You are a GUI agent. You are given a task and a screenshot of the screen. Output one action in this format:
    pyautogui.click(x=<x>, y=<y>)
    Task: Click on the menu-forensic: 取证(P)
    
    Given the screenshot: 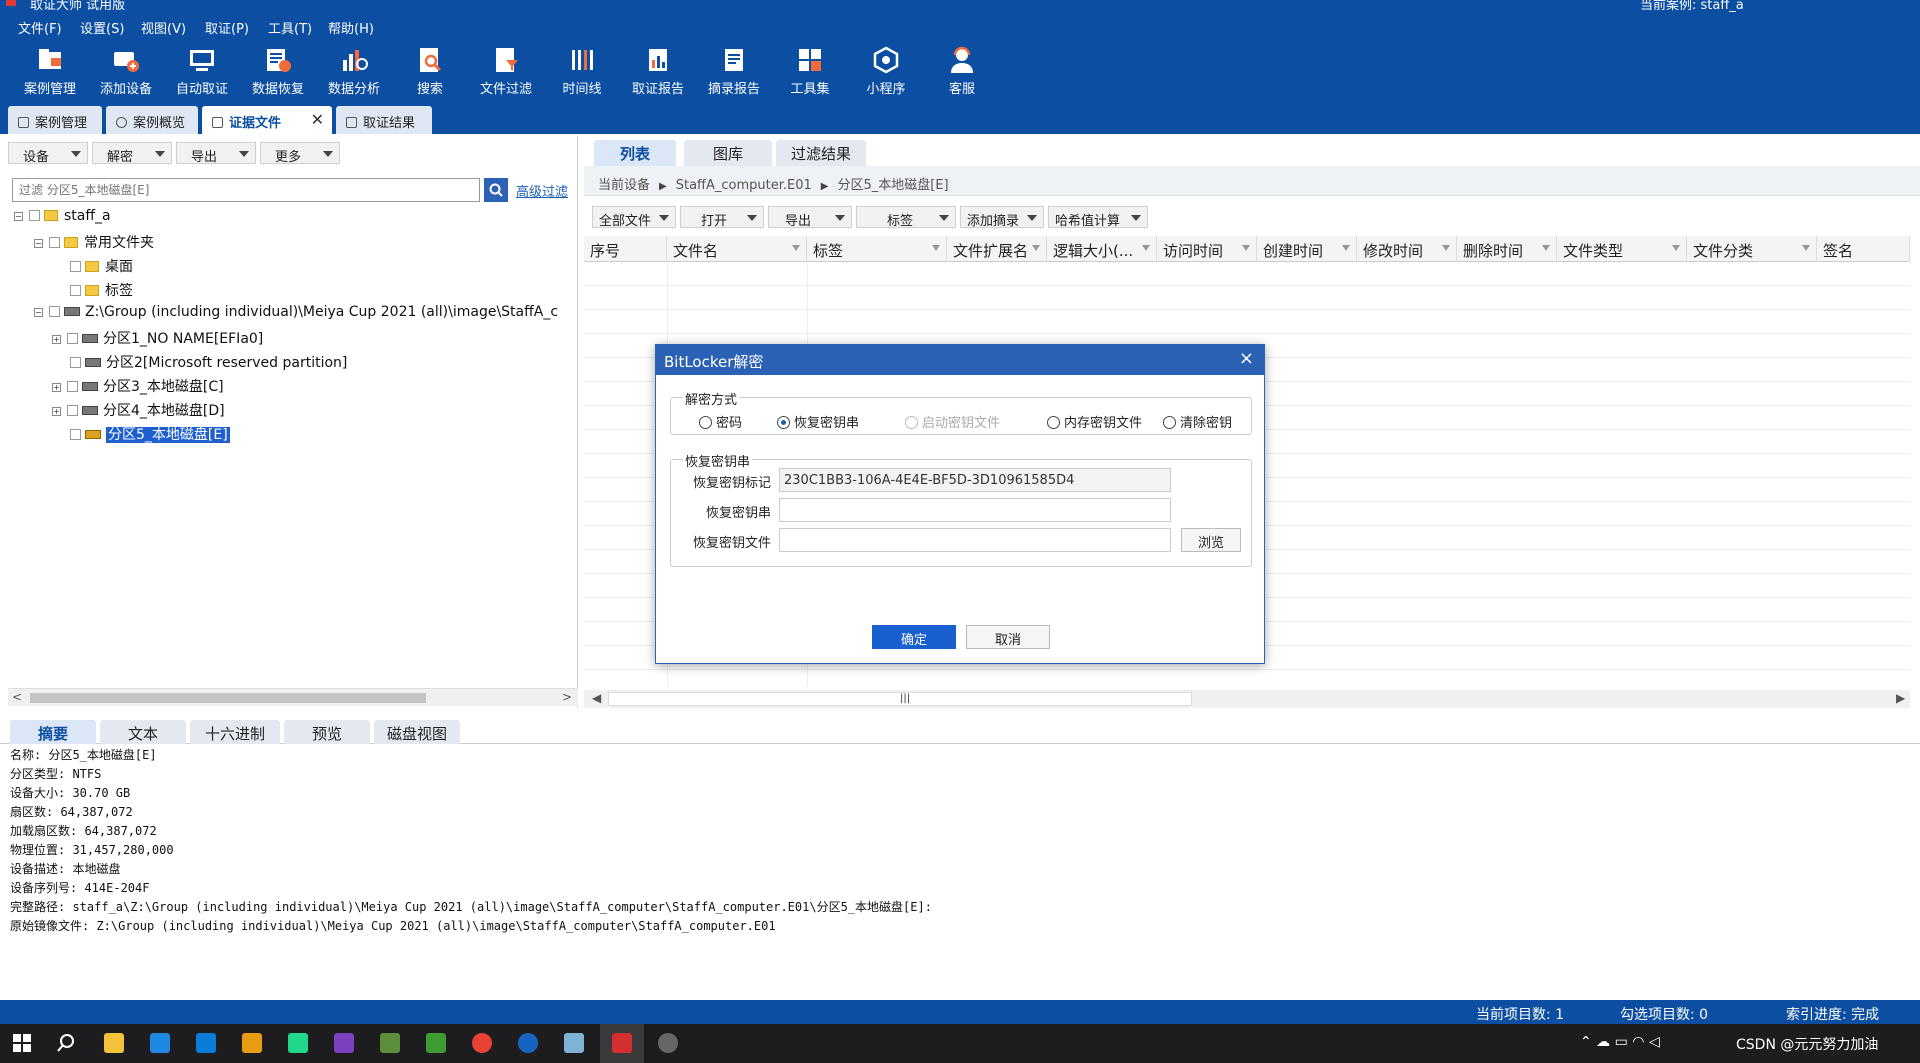 What is the action you would take?
    pyautogui.click(x=227, y=27)
    